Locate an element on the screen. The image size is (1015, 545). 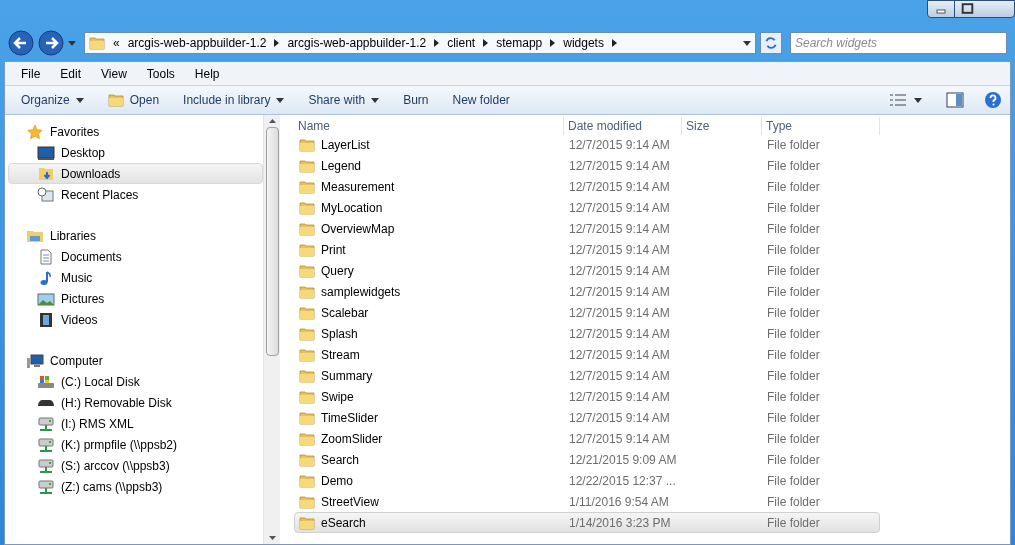
file-row: Measurement 12/7/2015 9:14 AM File folder is located at coordinates (587, 186).